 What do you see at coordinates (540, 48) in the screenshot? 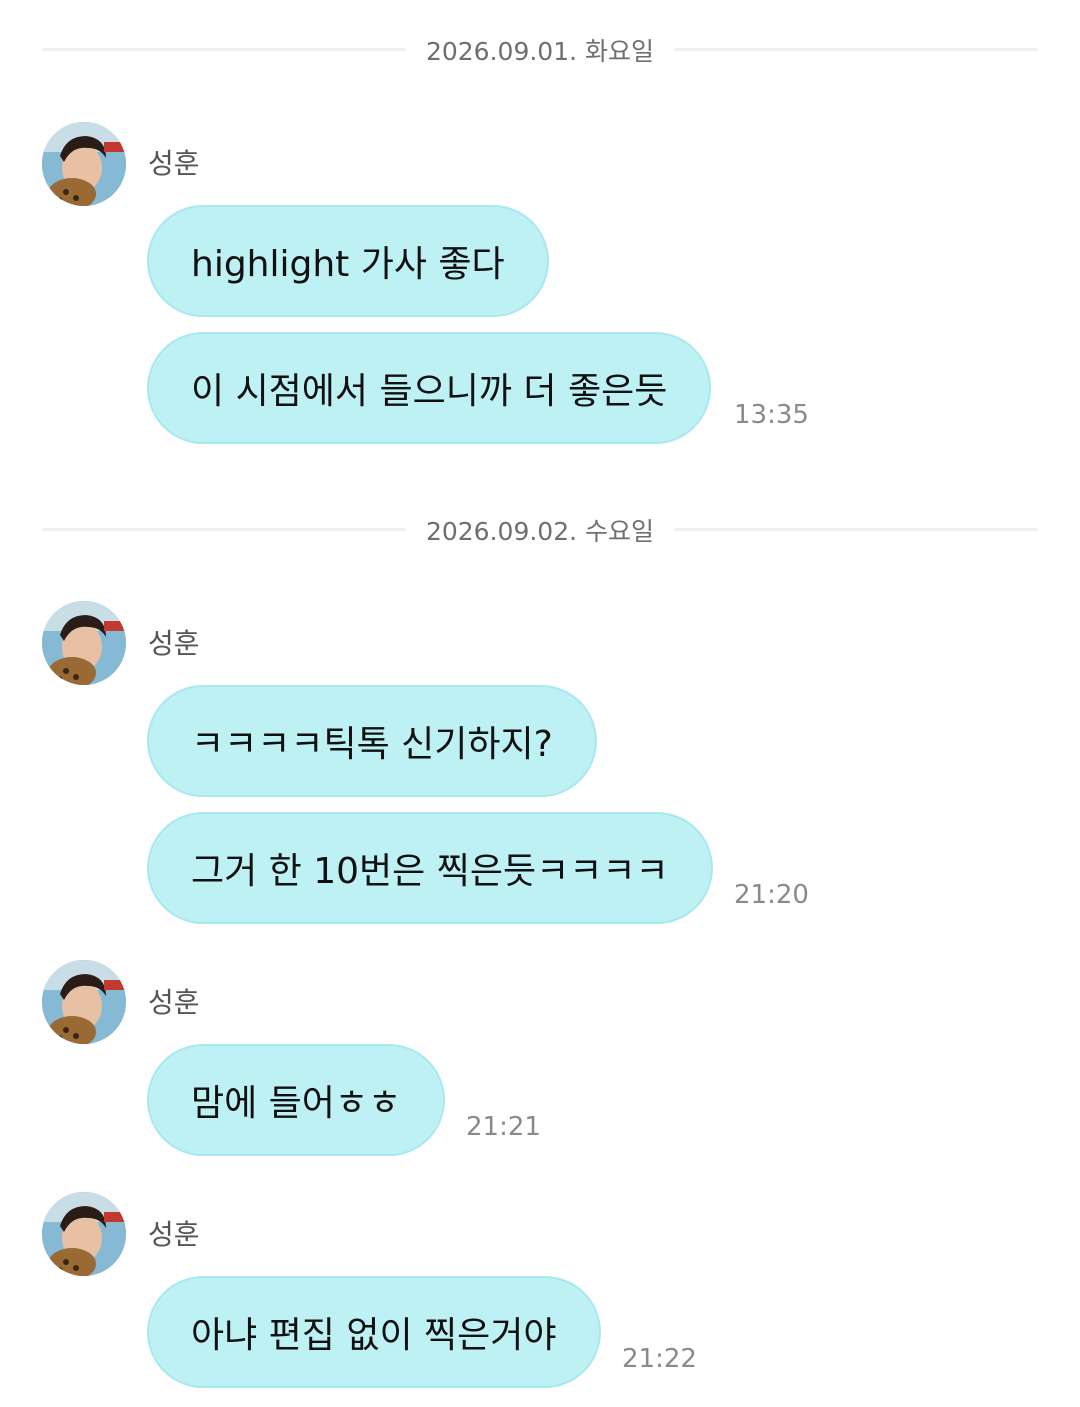
I see `date-separator: 2026.09.01. 화요일` at bounding box center [540, 48].